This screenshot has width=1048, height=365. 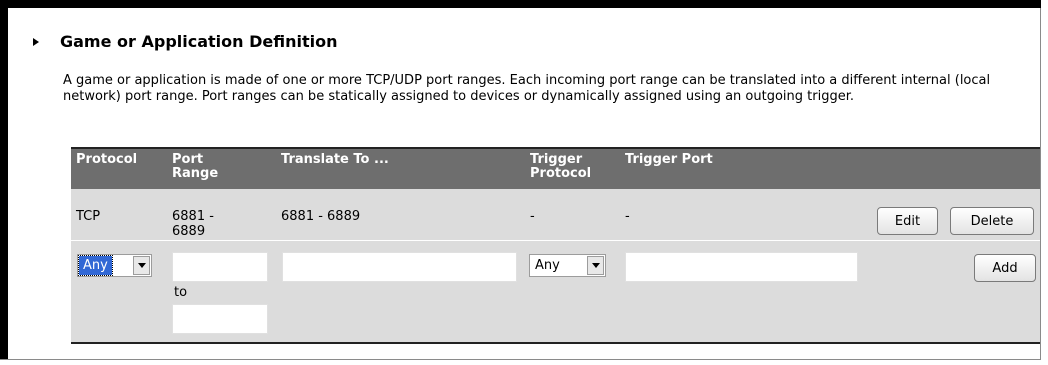 I want to click on row-port-range: 6881 - 6889, so click(x=193, y=224).